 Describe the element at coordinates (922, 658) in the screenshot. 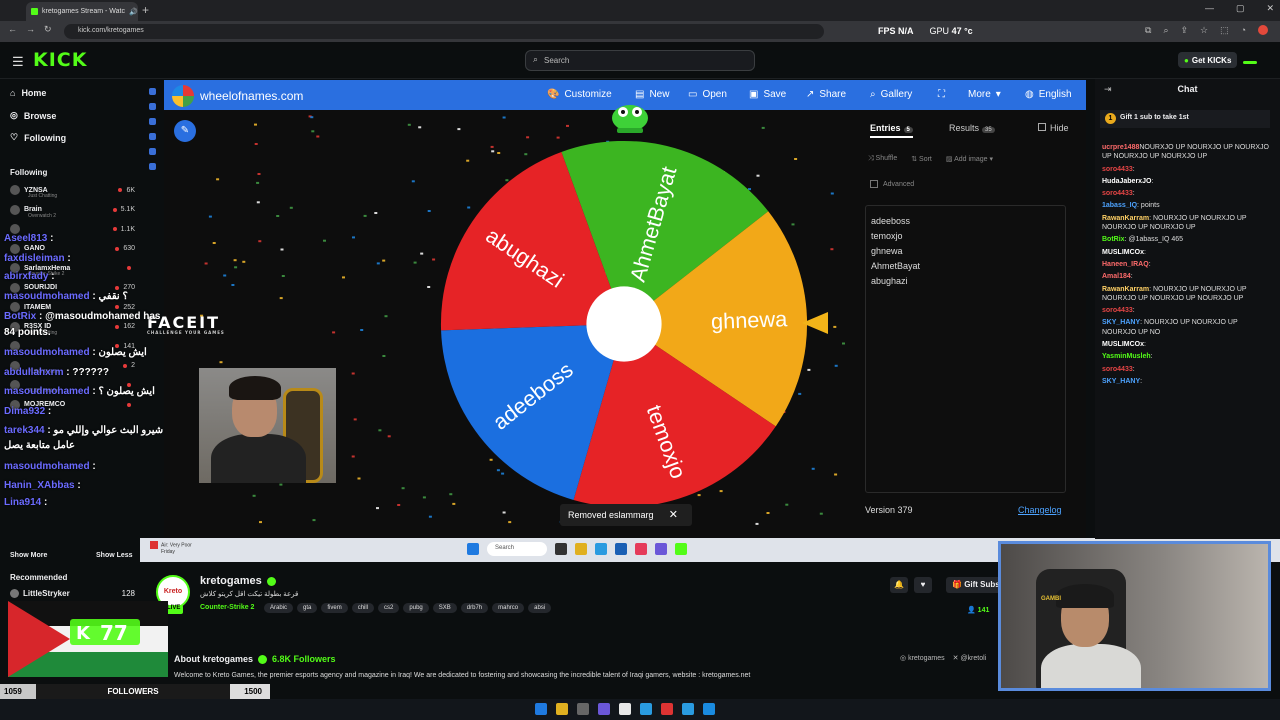

I see `social-link: ◎ kretogames` at that location.